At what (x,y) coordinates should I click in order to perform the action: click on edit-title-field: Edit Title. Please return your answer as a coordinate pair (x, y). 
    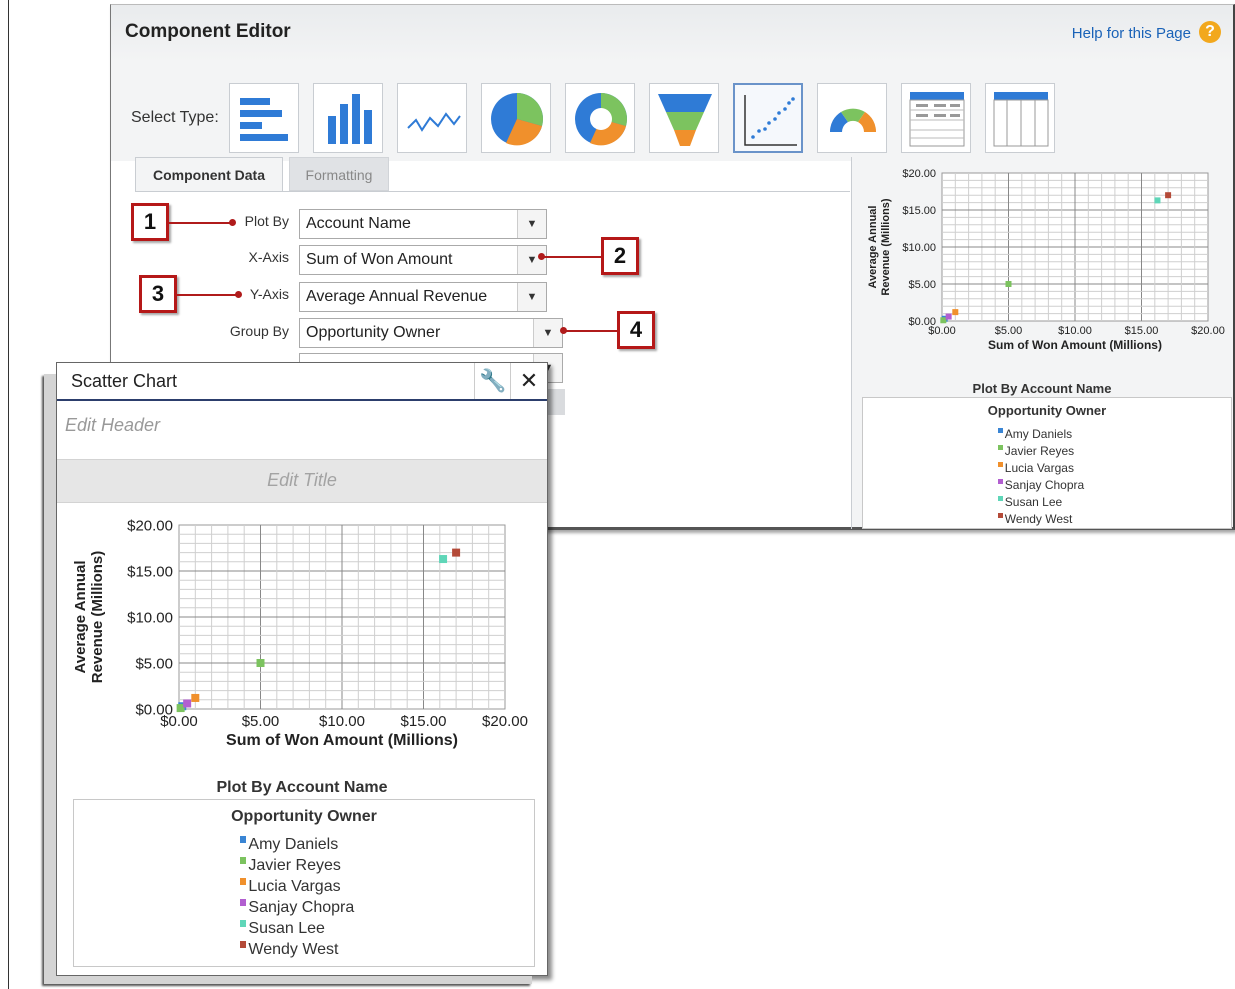
    Looking at the image, I should click on (302, 480).